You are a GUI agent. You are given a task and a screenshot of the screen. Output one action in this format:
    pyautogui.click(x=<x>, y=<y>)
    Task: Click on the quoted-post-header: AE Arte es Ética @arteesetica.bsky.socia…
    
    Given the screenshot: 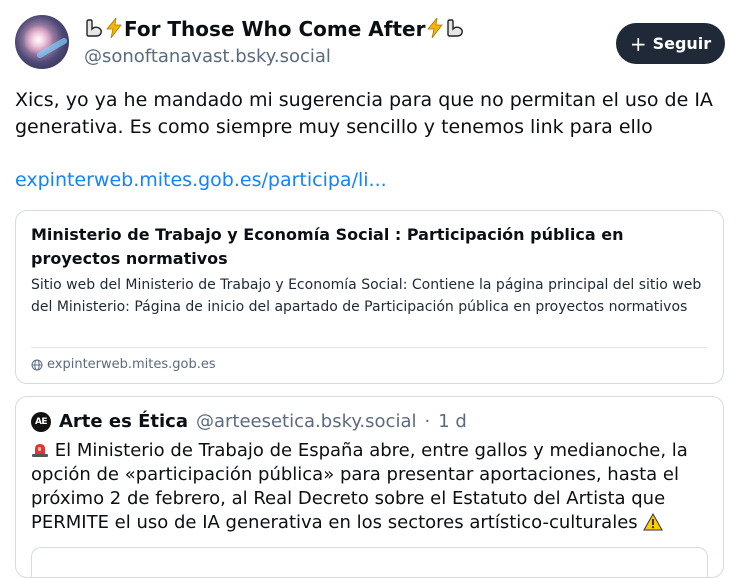 What is the action you would take?
    pyautogui.click(x=249, y=421)
    